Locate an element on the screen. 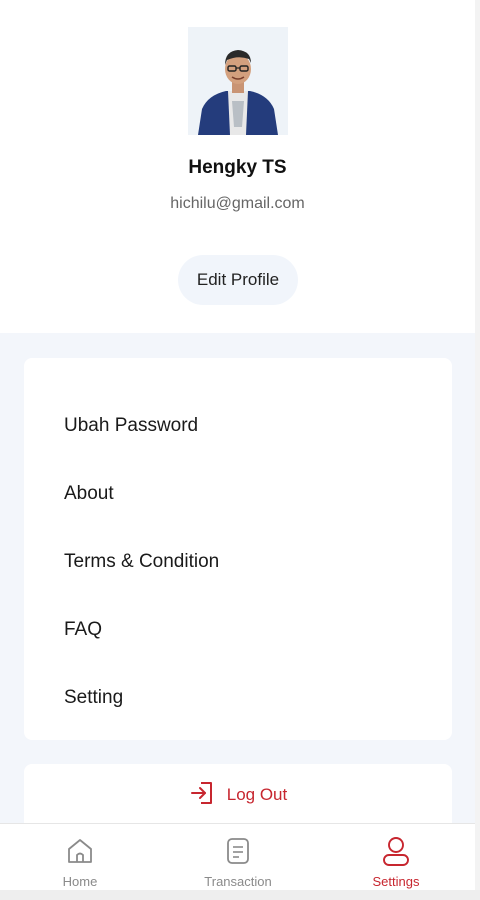 This screenshot has width=480, height=900. nav-label-transaction: Transaction is located at coordinates (238, 881).